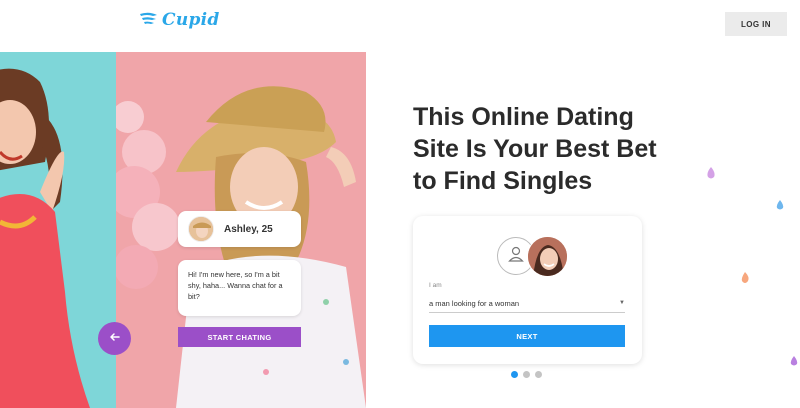 The height and width of the screenshot is (408, 800). I want to click on headline-line-1: This Online Dating, so click(523, 117).